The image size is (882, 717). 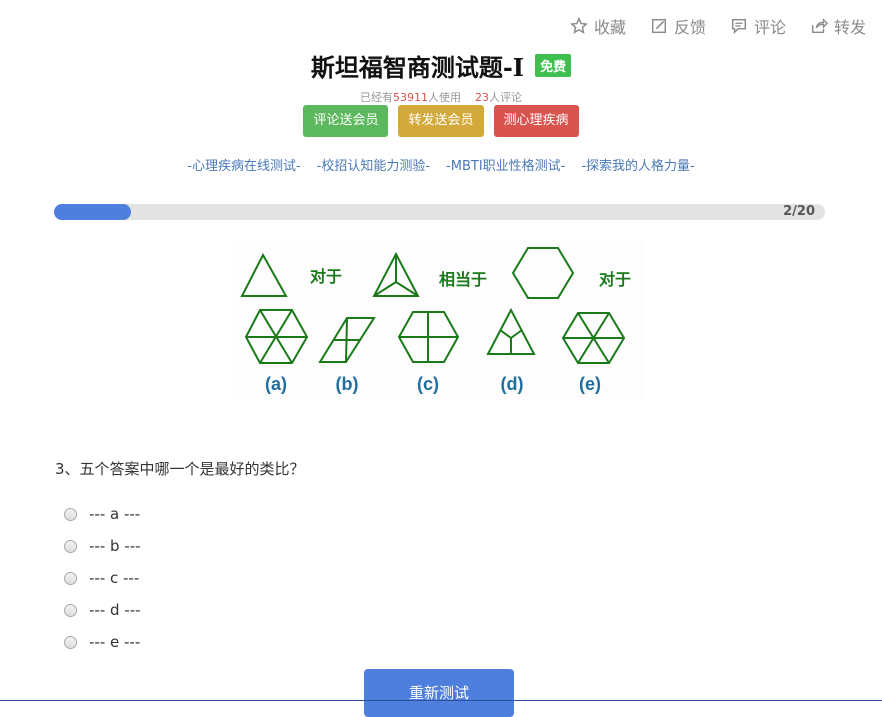 What do you see at coordinates (276, 384) in the screenshot?
I see `label-a: (a)` at bounding box center [276, 384].